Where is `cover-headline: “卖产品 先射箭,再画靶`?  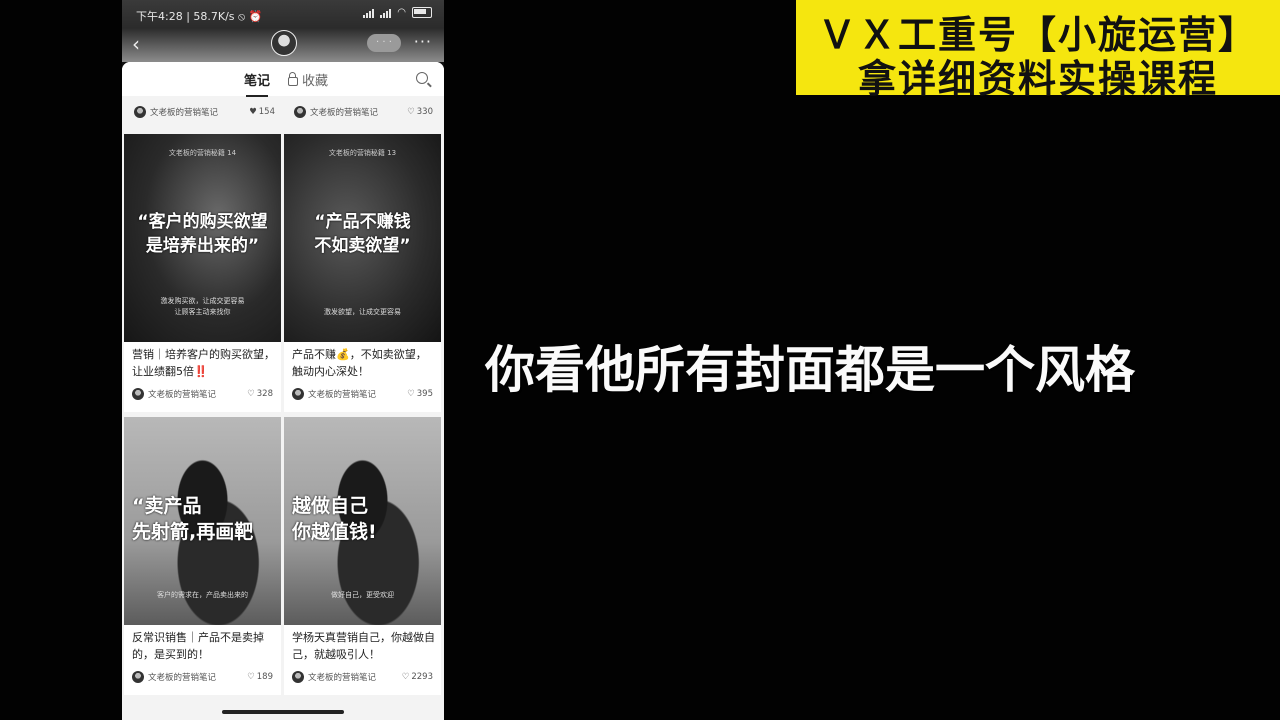 cover-headline: “卖产品 先射箭,再画靶 is located at coordinates (193, 519).